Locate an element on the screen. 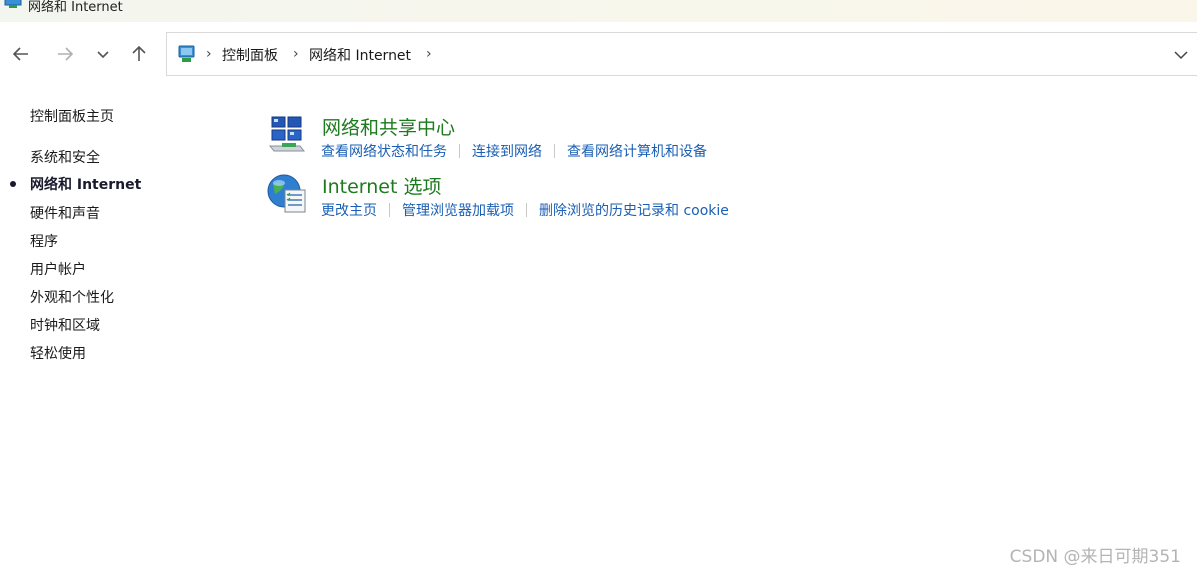  sidebar-item-network-internet: 网络和 Internet is located at coordinates (85, 184).